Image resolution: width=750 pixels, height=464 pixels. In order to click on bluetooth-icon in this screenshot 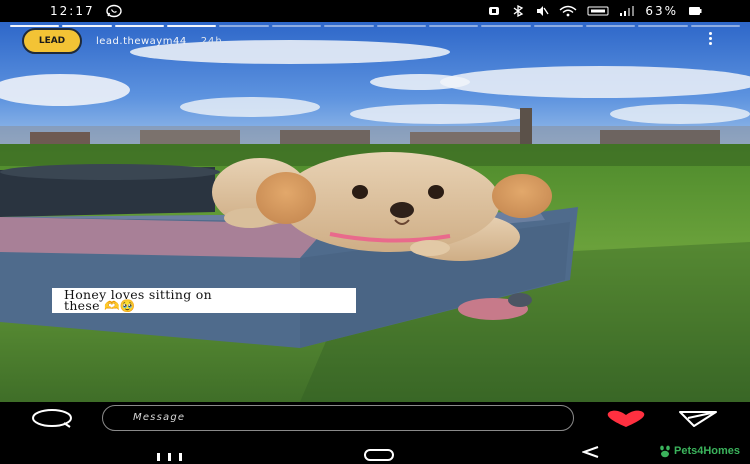, I will do `click(518, 11)`.